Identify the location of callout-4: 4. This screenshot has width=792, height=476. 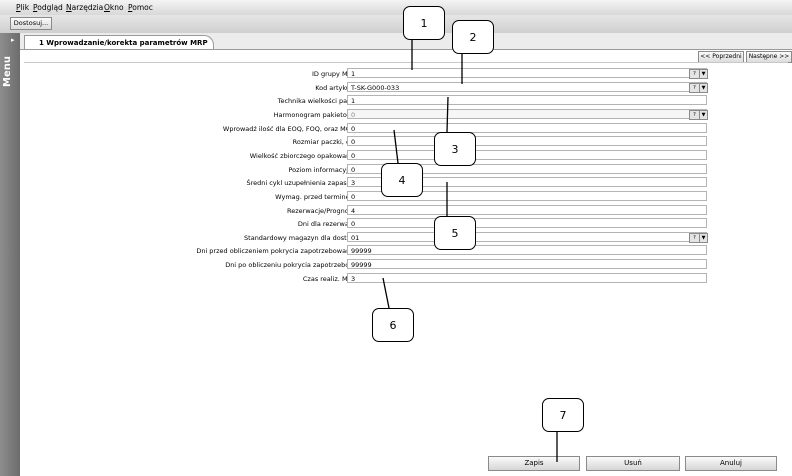
(402, 180).